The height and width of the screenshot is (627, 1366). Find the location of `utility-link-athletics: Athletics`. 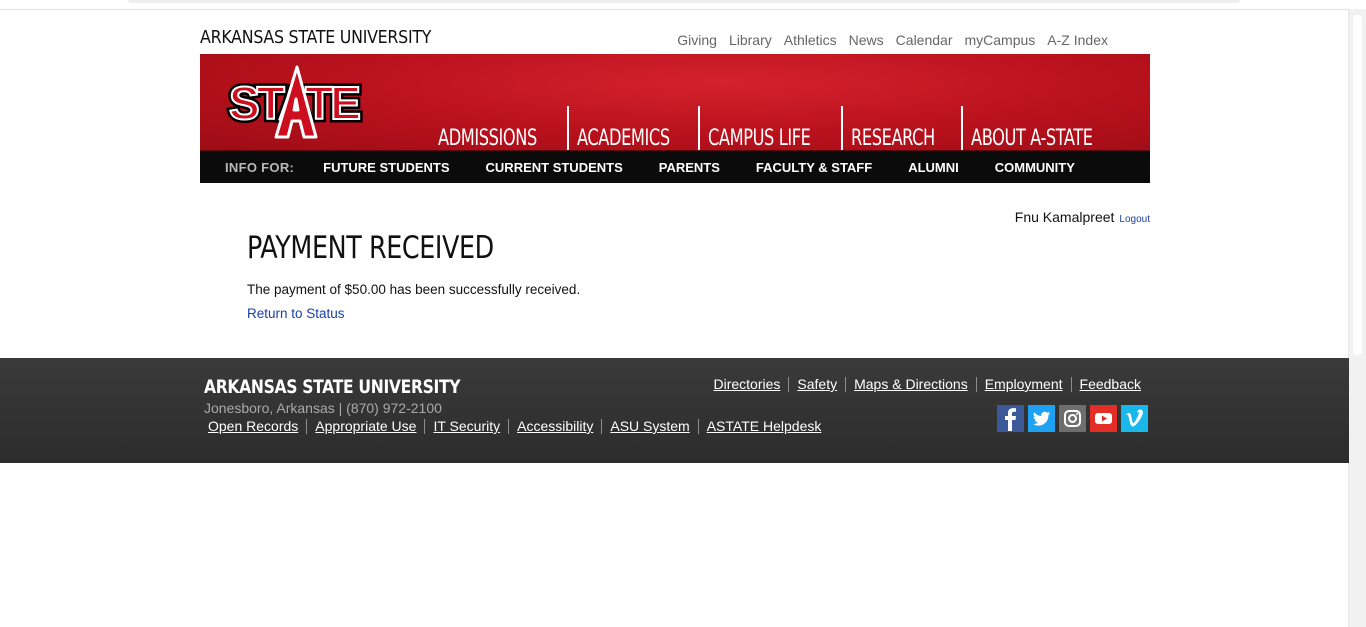

utility-link-athletics: Athletics is located at coordinates (810, 40).